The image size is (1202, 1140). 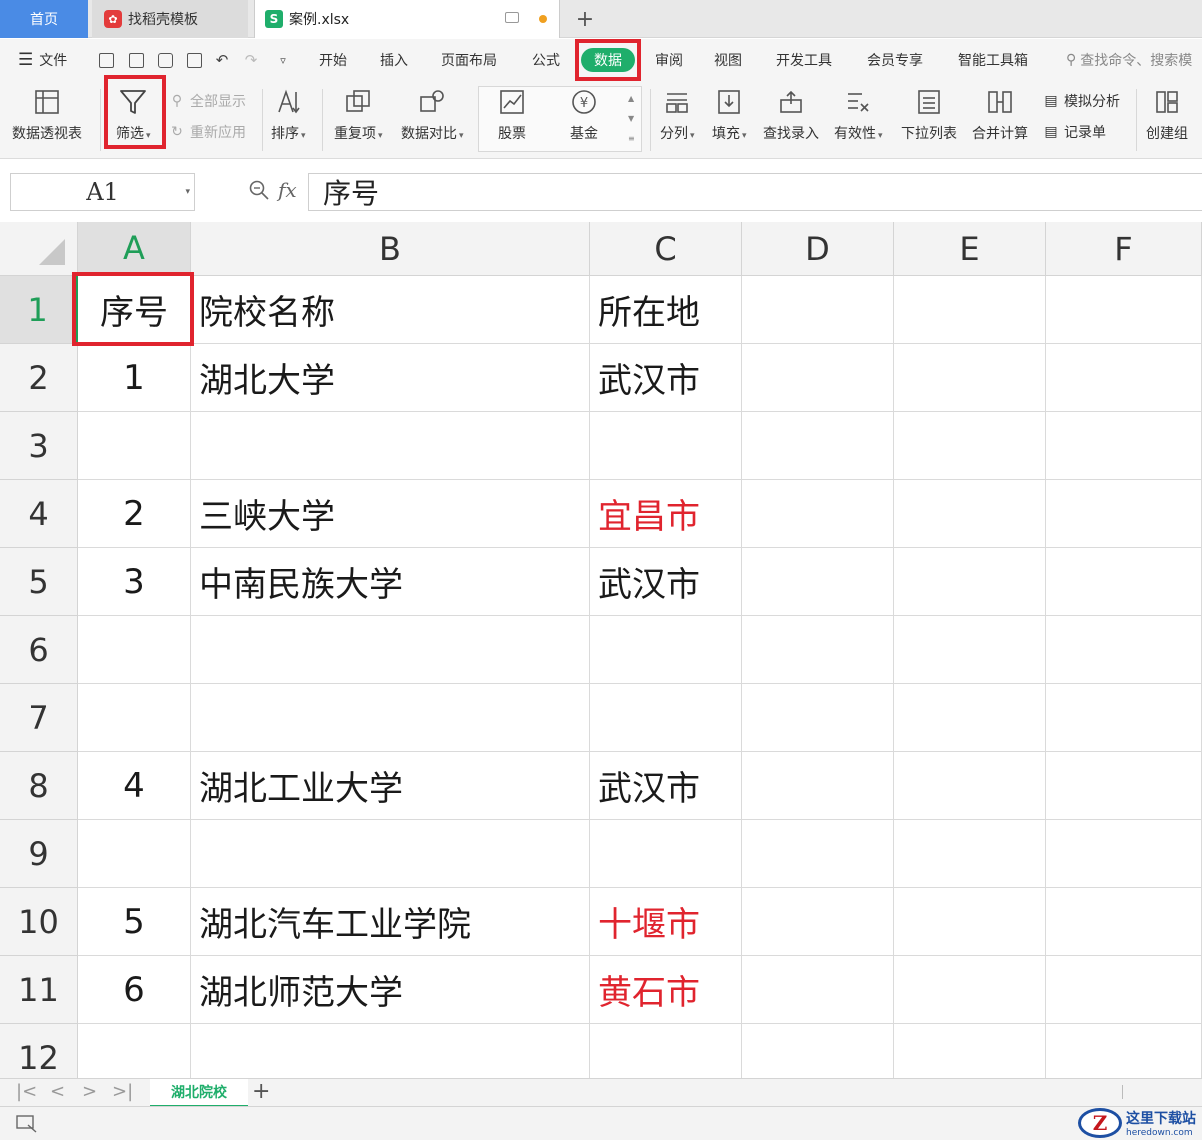 What do you see at coordinates (970, 786) in the screenshot?
I see `cell-e8` at bounding box center [970, 786].